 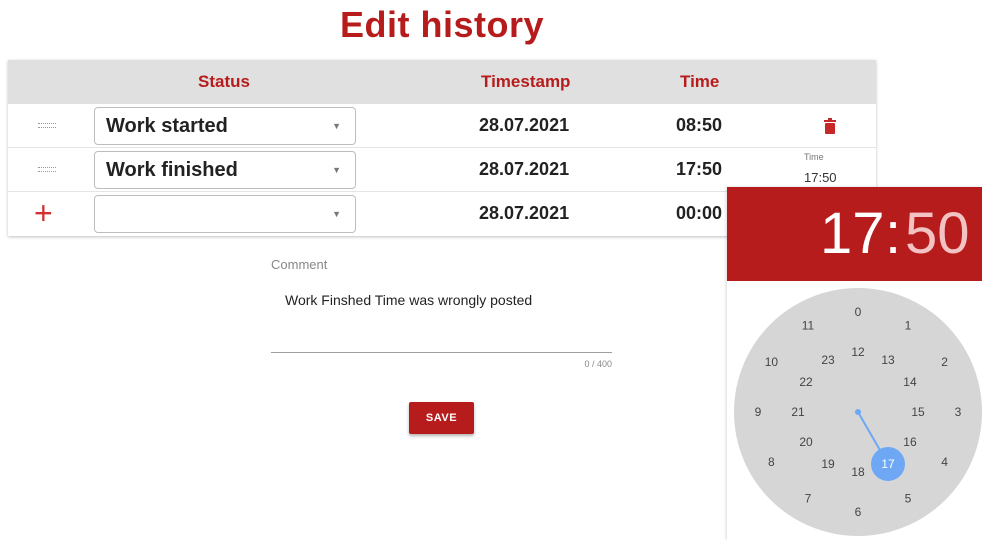 I want to click on status-select: Work started ▼, so click(x=225, y=126).